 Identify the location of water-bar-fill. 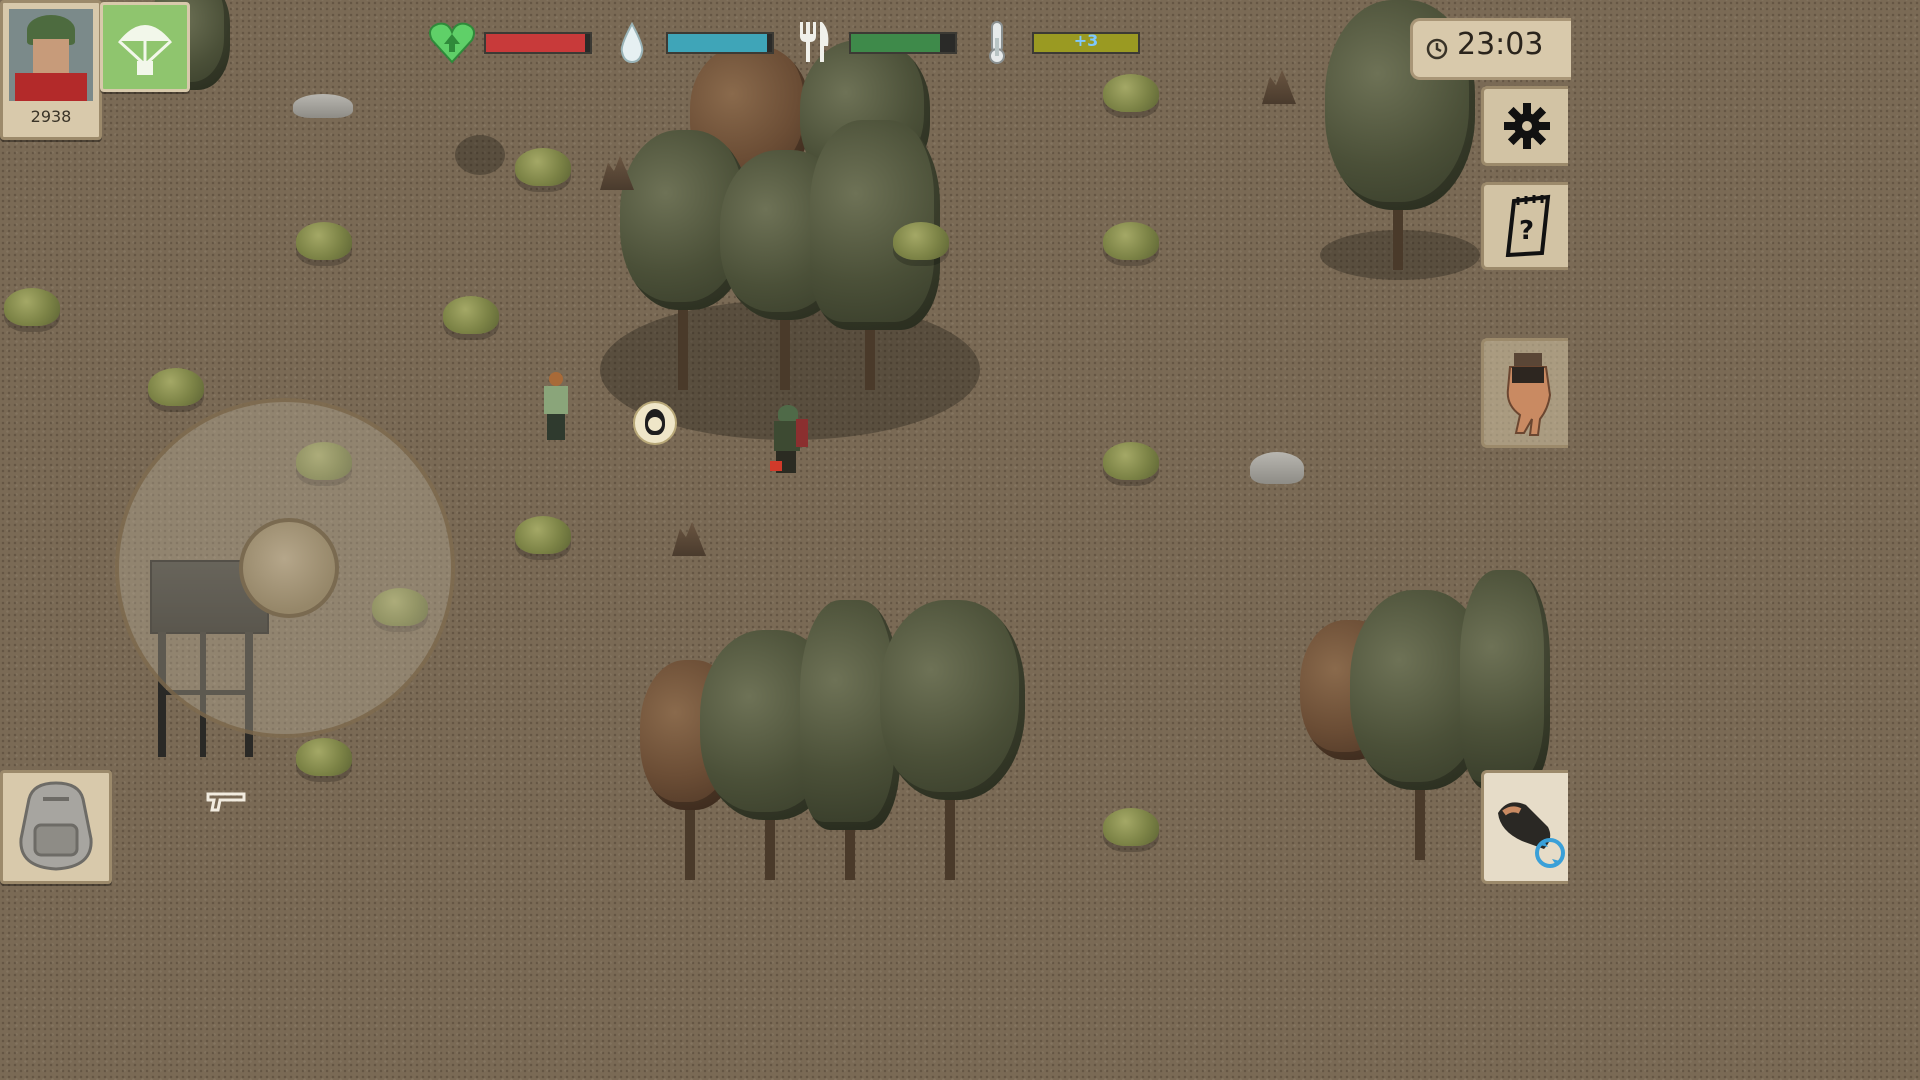
(717, 43).